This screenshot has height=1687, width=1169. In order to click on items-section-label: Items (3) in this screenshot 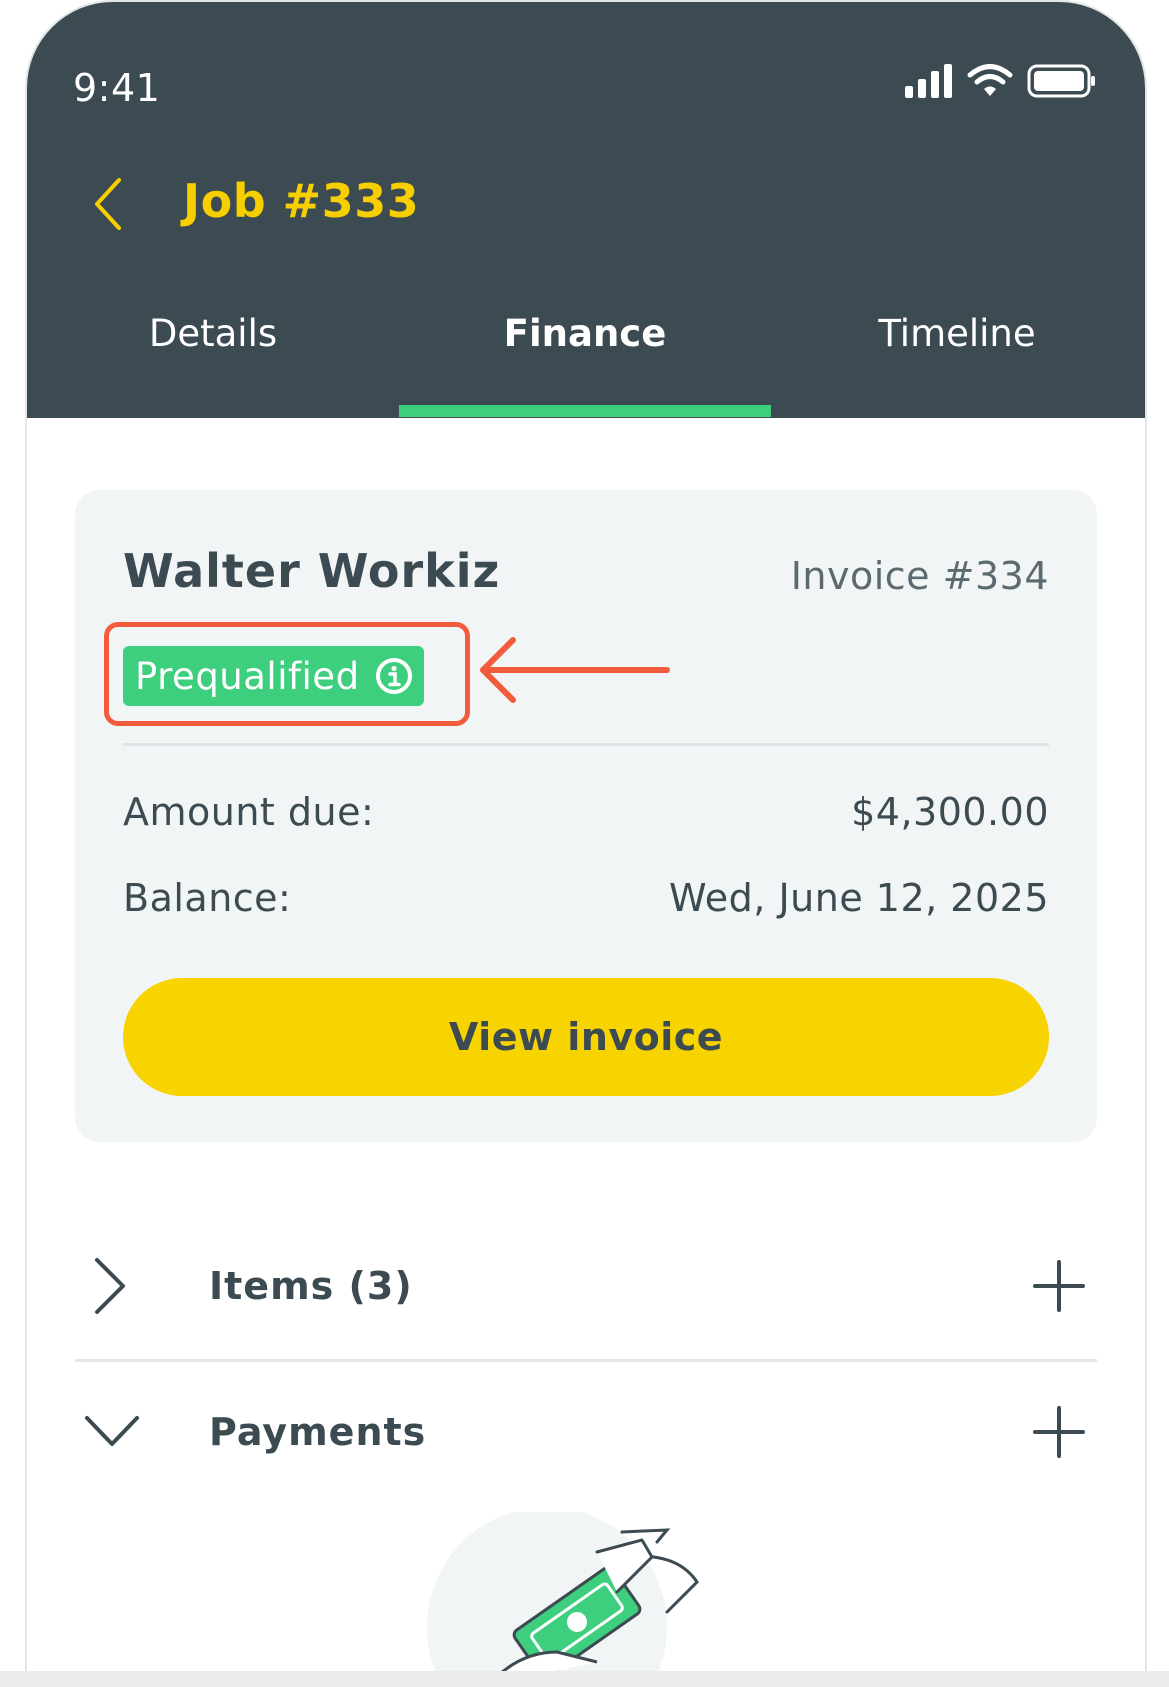, I will do `click(311, 1286)`.